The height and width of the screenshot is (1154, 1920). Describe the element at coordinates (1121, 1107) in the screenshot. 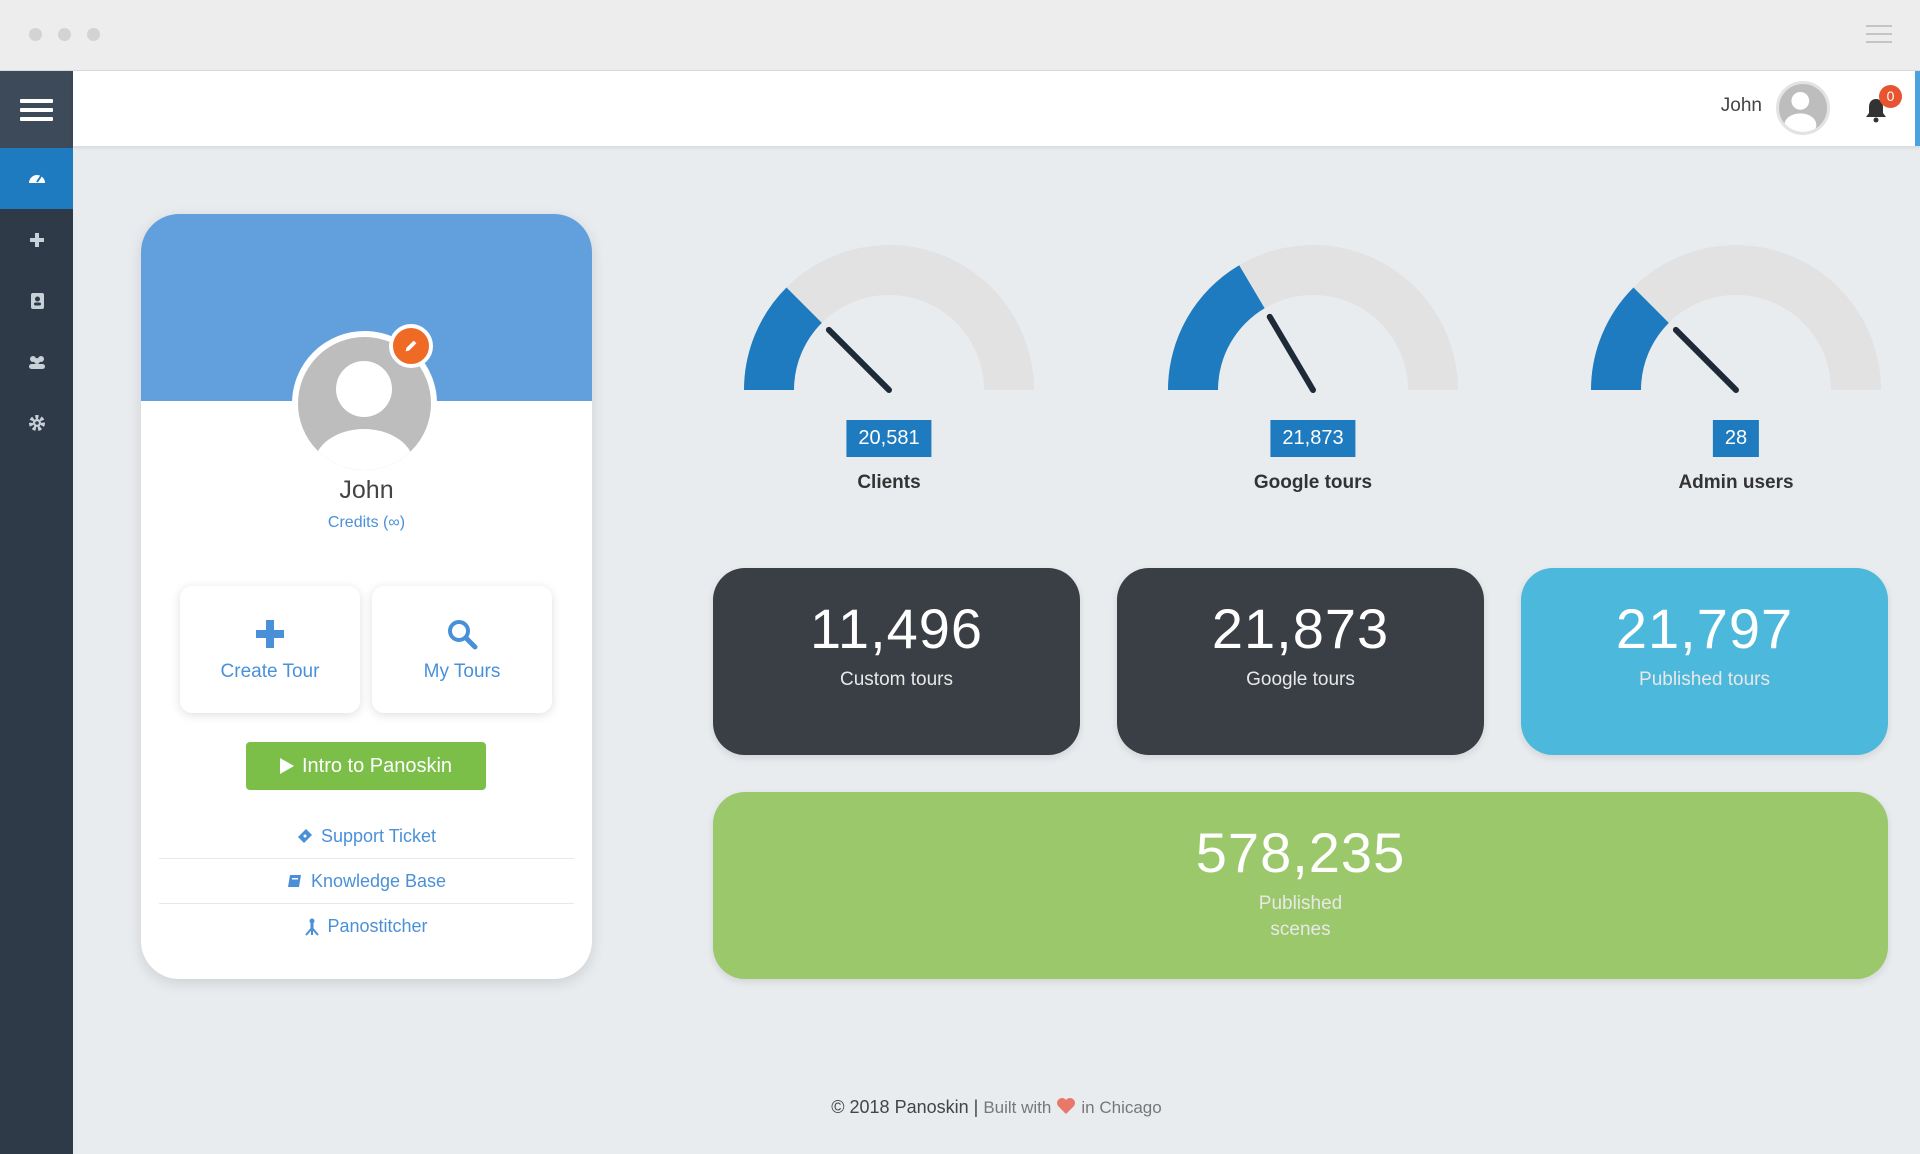

I see `footer-location: in Chicago` at that location.